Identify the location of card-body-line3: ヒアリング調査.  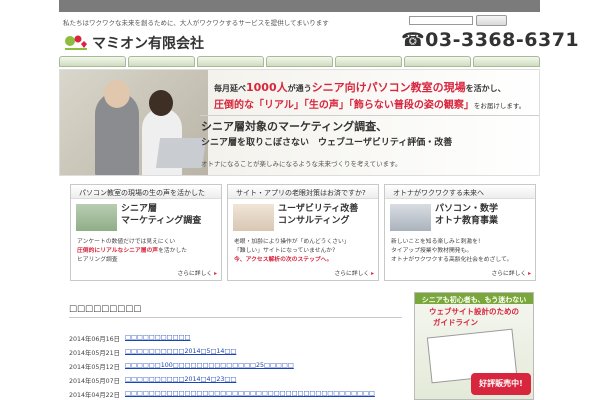
(97, 260).